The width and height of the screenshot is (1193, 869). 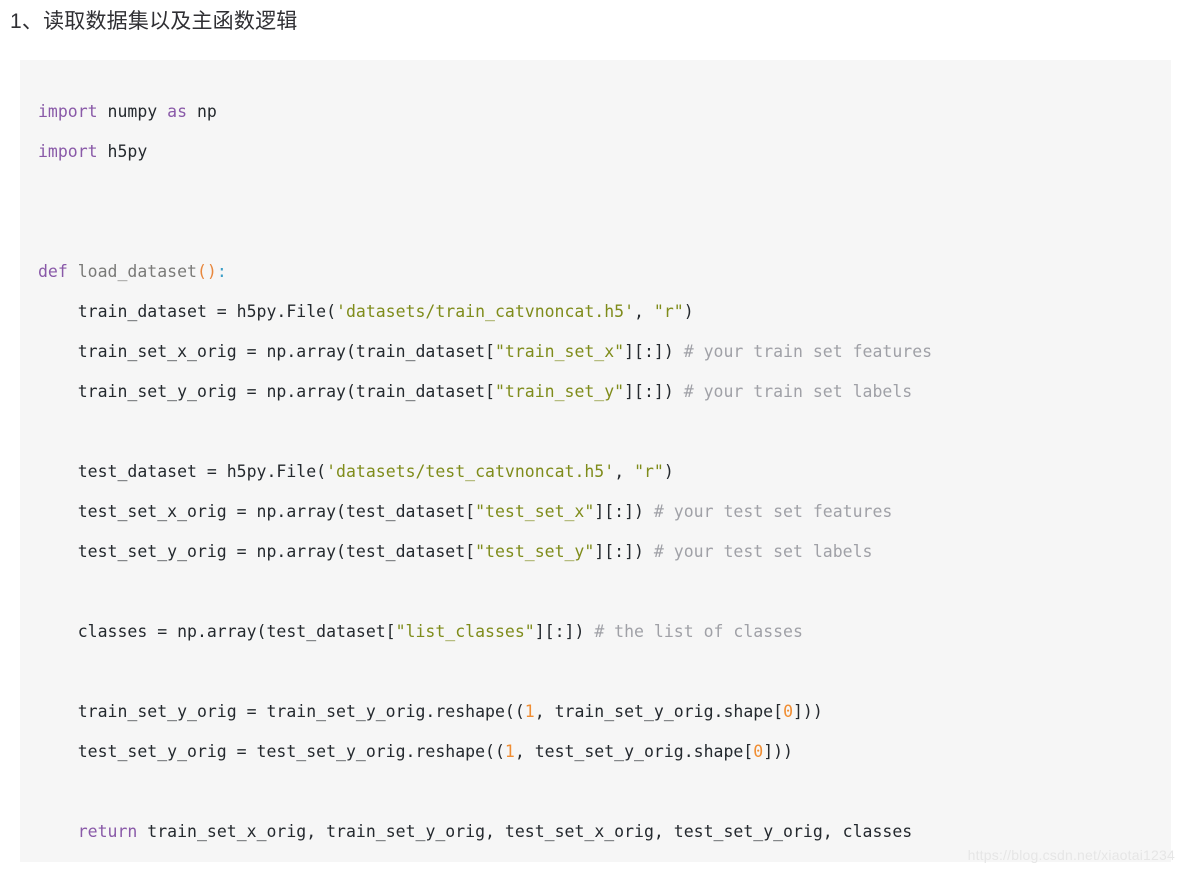 What do you see at coordinates (137, 271) in the screenshot?
I see `token-function-name: load_dataset` at bounding box center [137, 271].